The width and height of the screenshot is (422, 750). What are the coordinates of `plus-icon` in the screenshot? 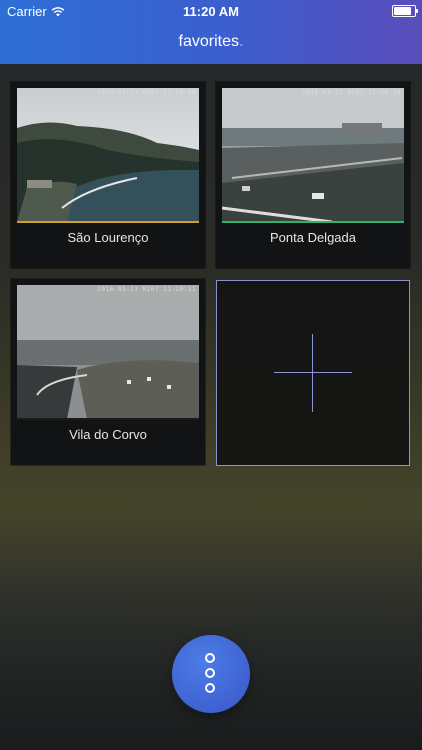 It's located at (313, 373).